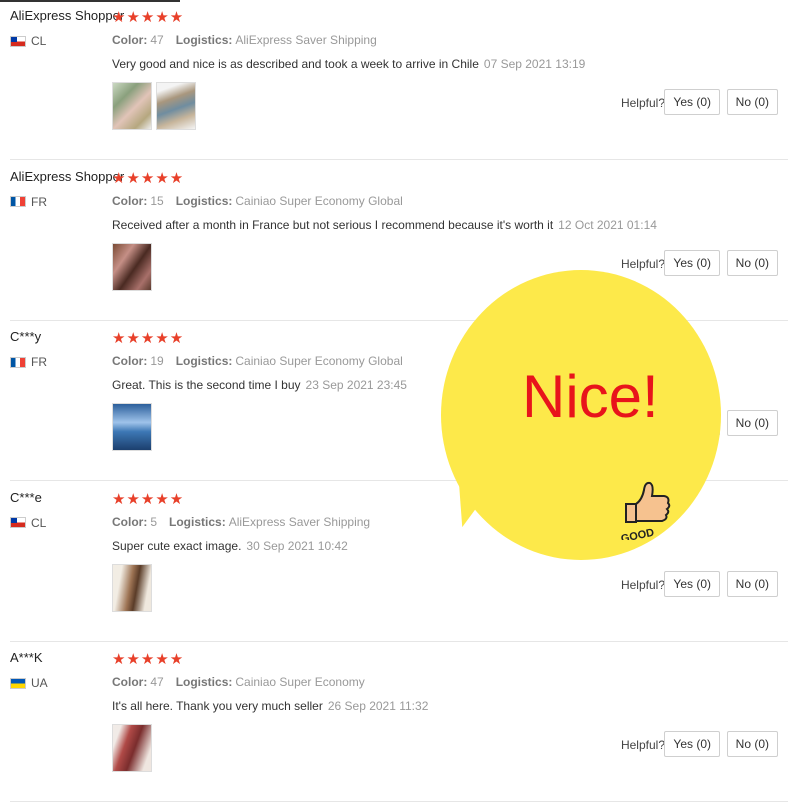 The width and height of the screenshot is (800, 802). Describe the element at coordinates (157, 200) in the screenshot. I see `color-value: 15` at that location.